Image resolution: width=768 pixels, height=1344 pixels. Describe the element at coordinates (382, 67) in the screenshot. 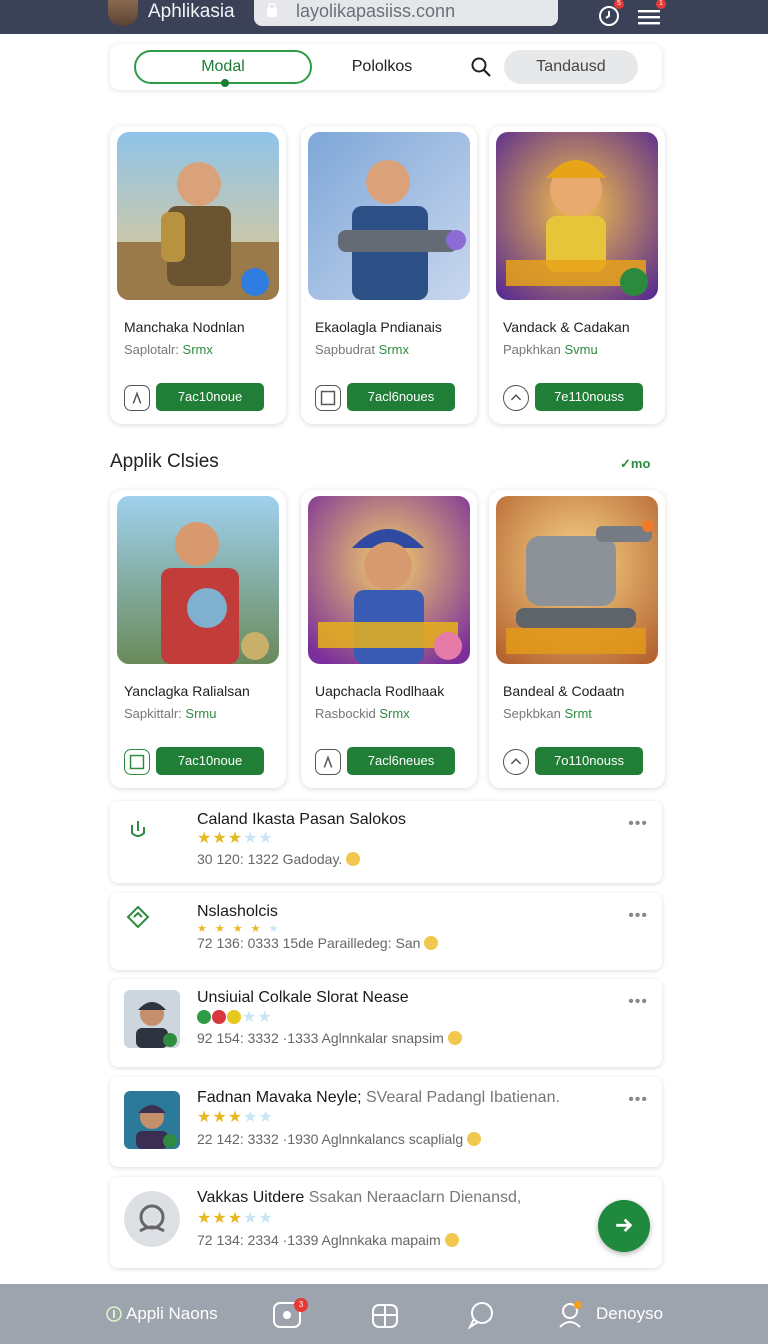

I see `tab-pololkos: Pololkos` at that location.